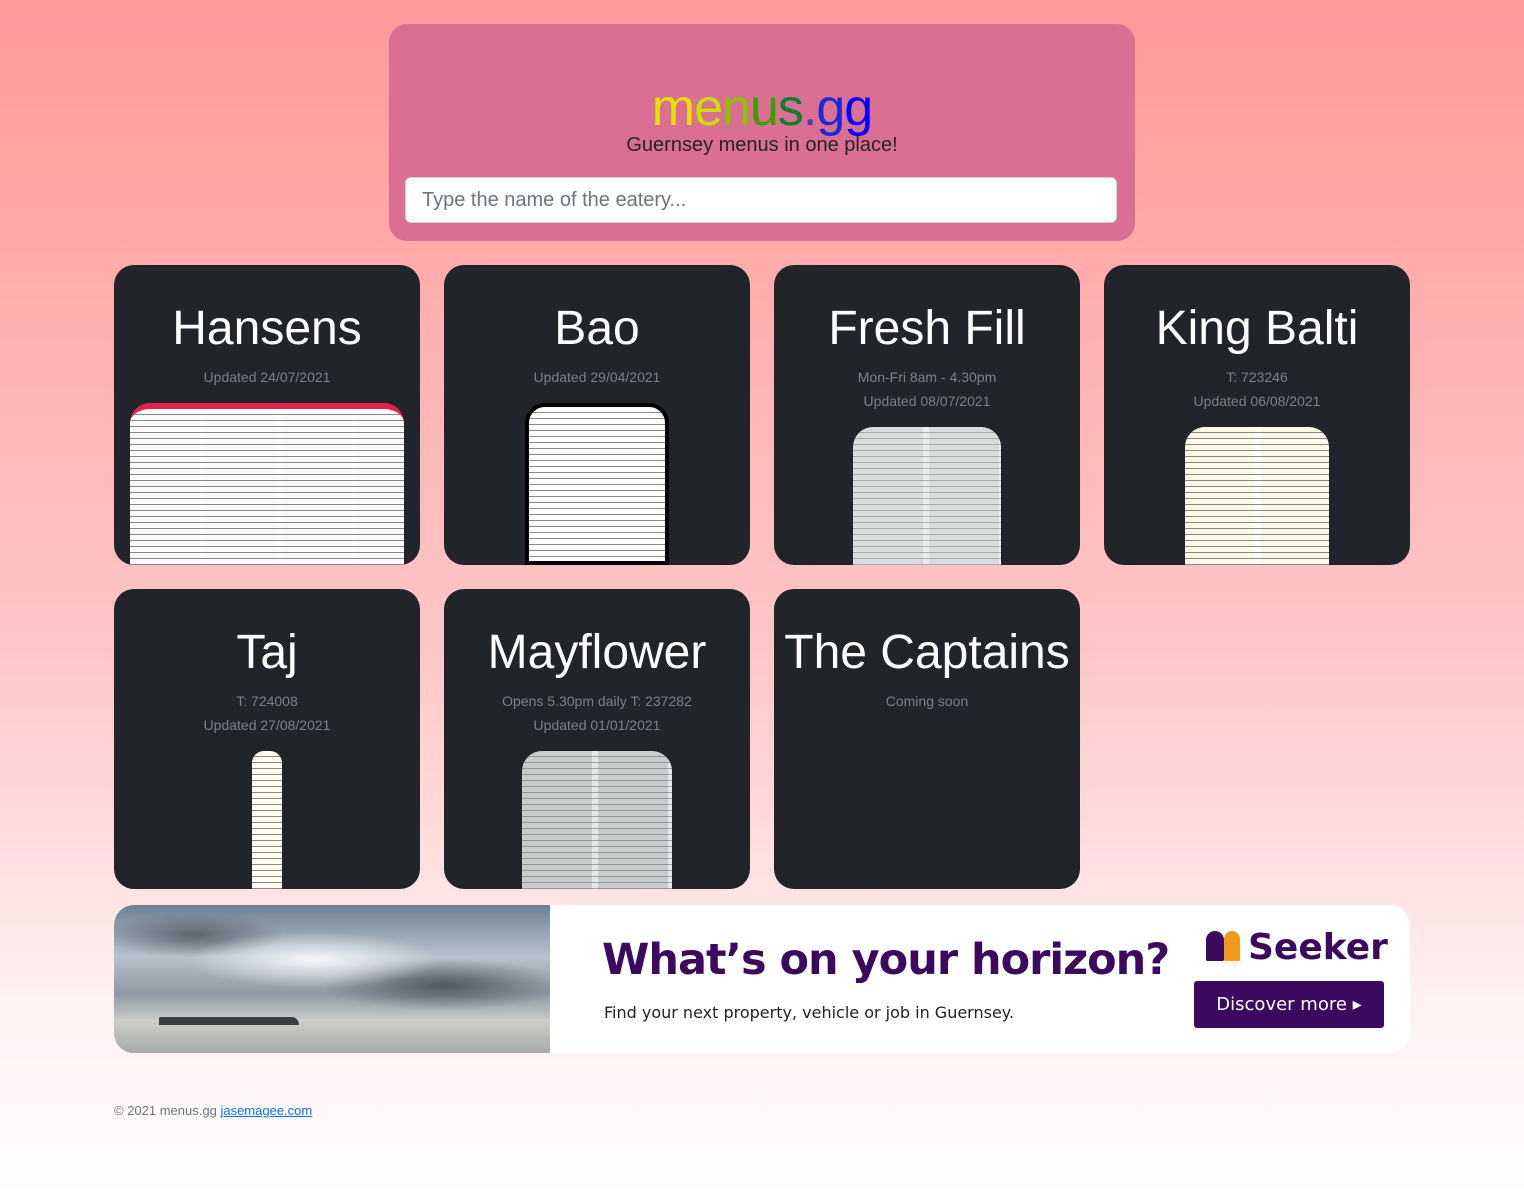  I want to click on eatery-card-king-balti: King Balti T: 723246 Updated 06/08/2021, so click(1257, 415).